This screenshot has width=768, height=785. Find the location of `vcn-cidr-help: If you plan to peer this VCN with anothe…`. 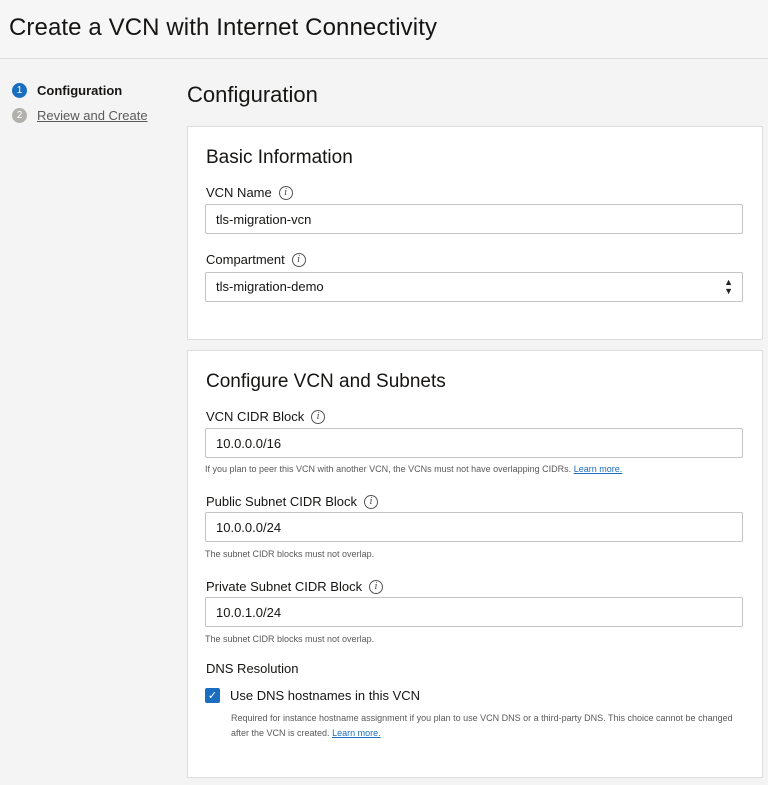

vcn-cidr-help: If you plan to peer this VCN with anothe… is located at coordinates (413, 469).